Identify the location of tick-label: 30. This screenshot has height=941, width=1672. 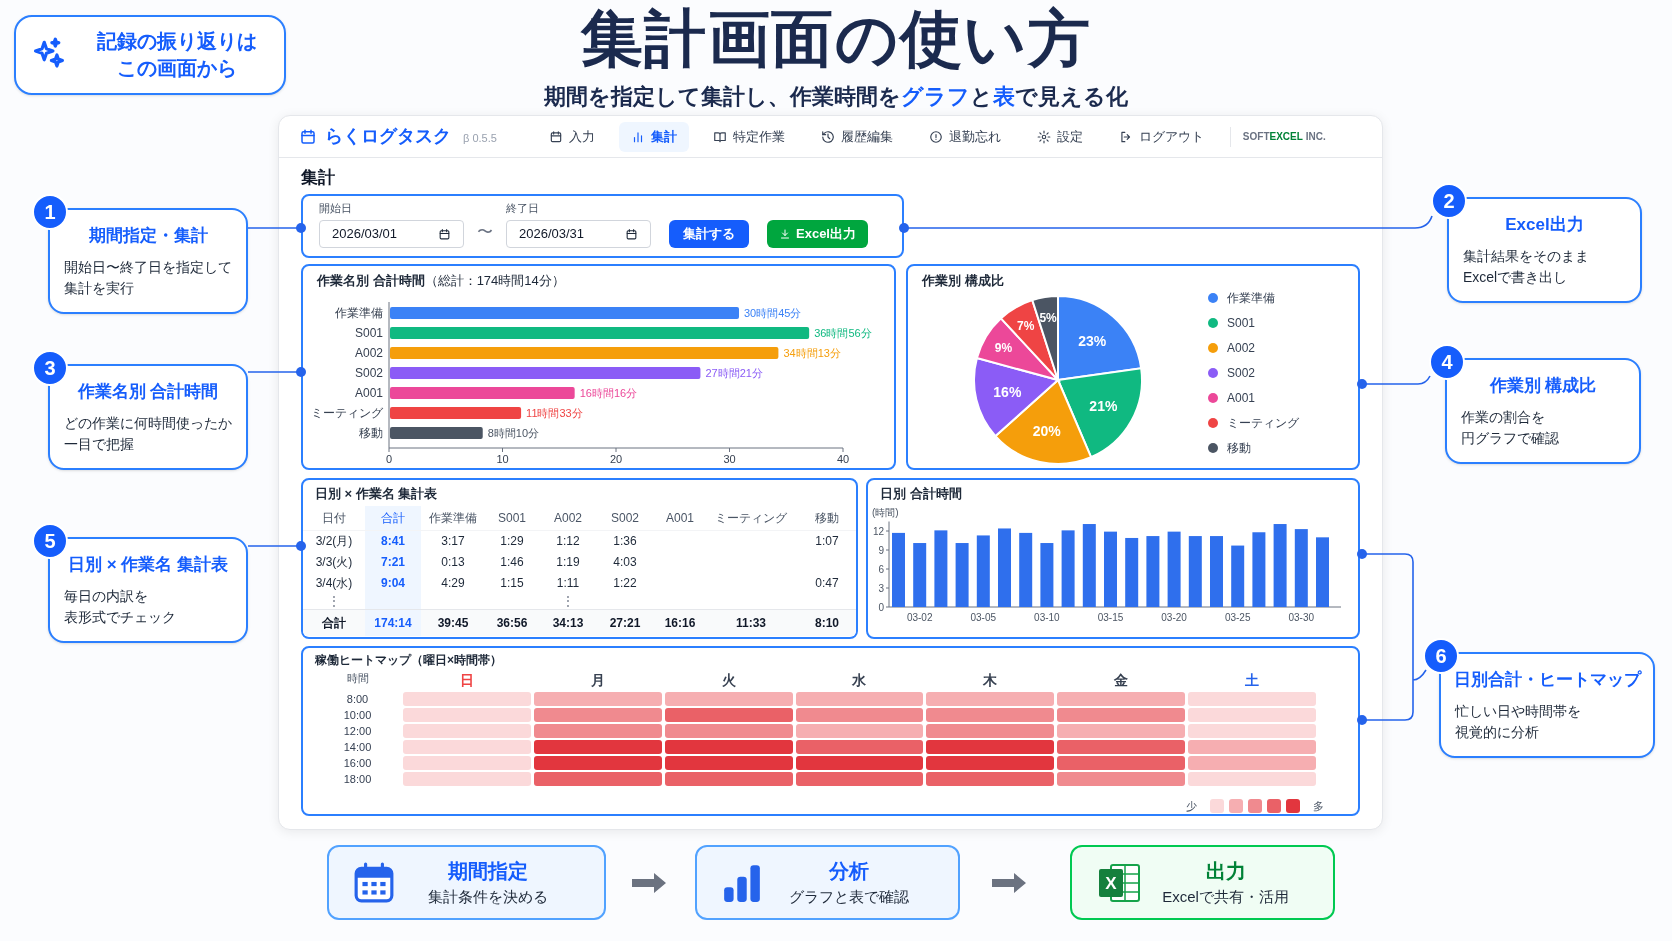
(729, 459).